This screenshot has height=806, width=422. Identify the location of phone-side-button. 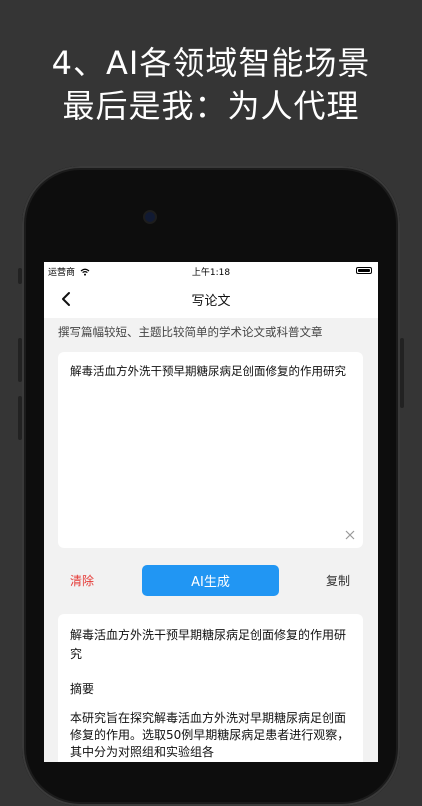
(20, 276).